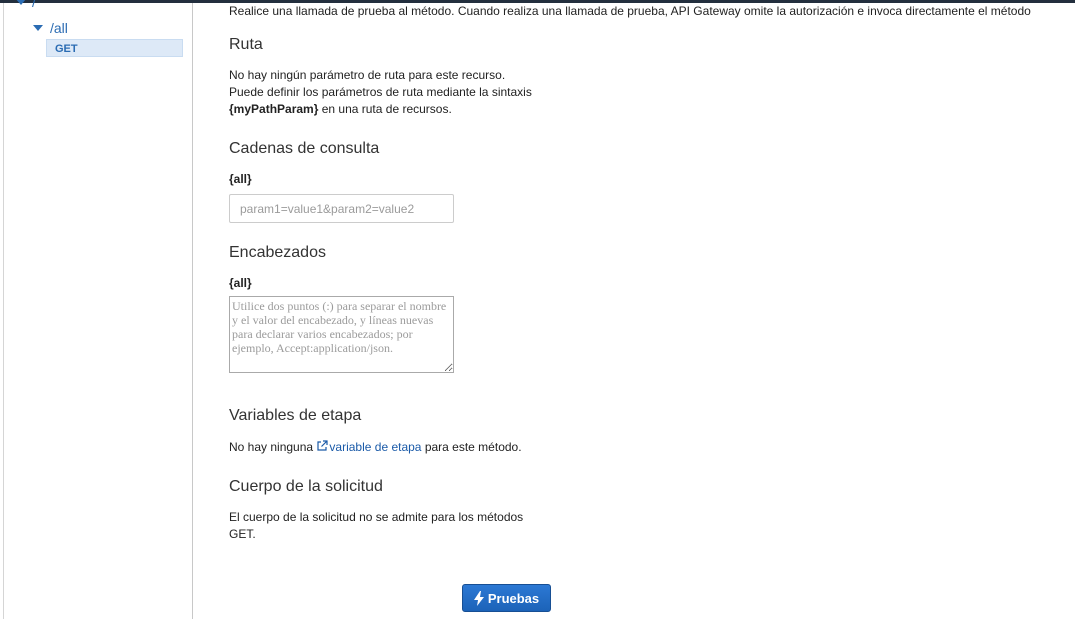 This screenshot has height=619, width=1075. I want to click on path-text-3: {myPathParam} en una ruta de recursos., so click(340, 109).